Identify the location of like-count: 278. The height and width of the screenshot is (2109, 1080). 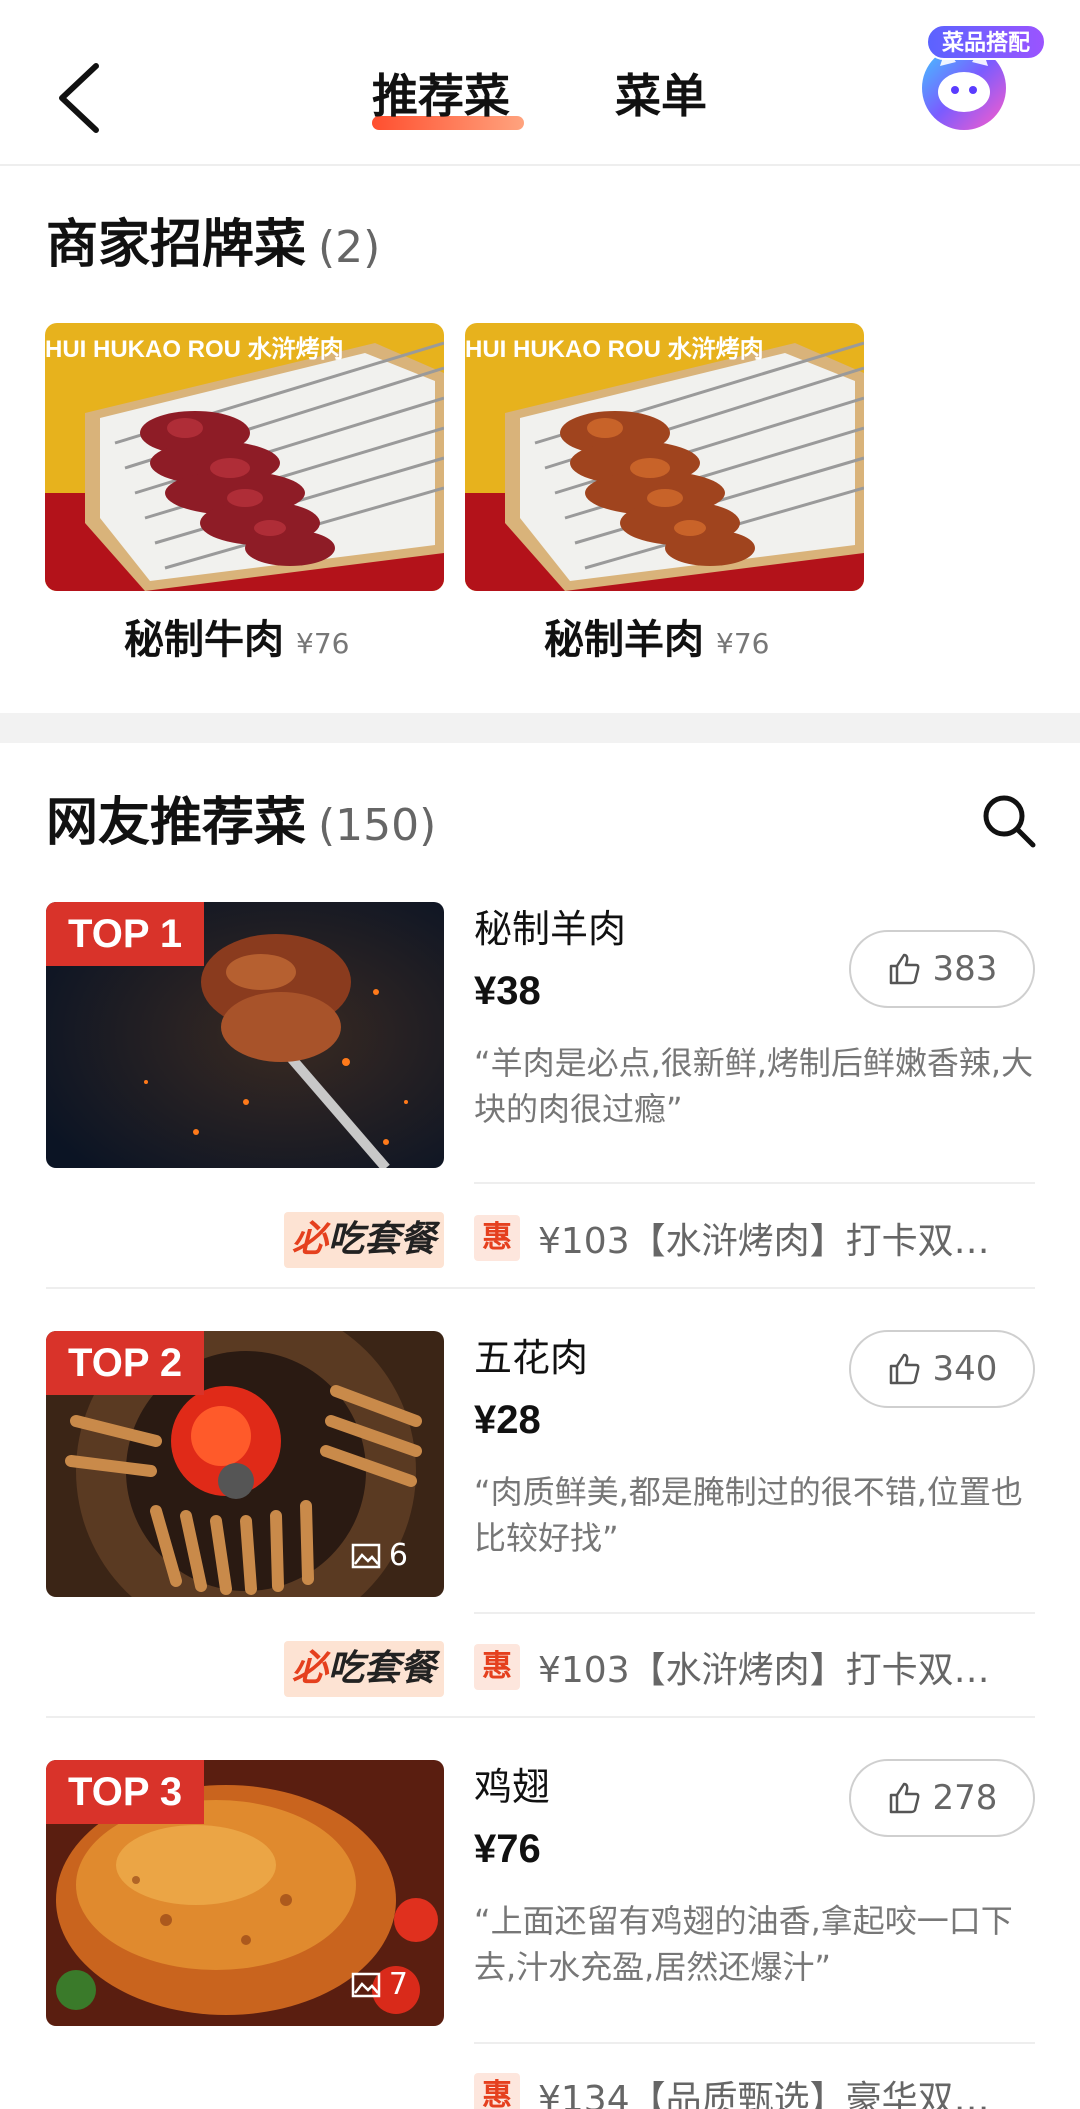
(965, 1798).